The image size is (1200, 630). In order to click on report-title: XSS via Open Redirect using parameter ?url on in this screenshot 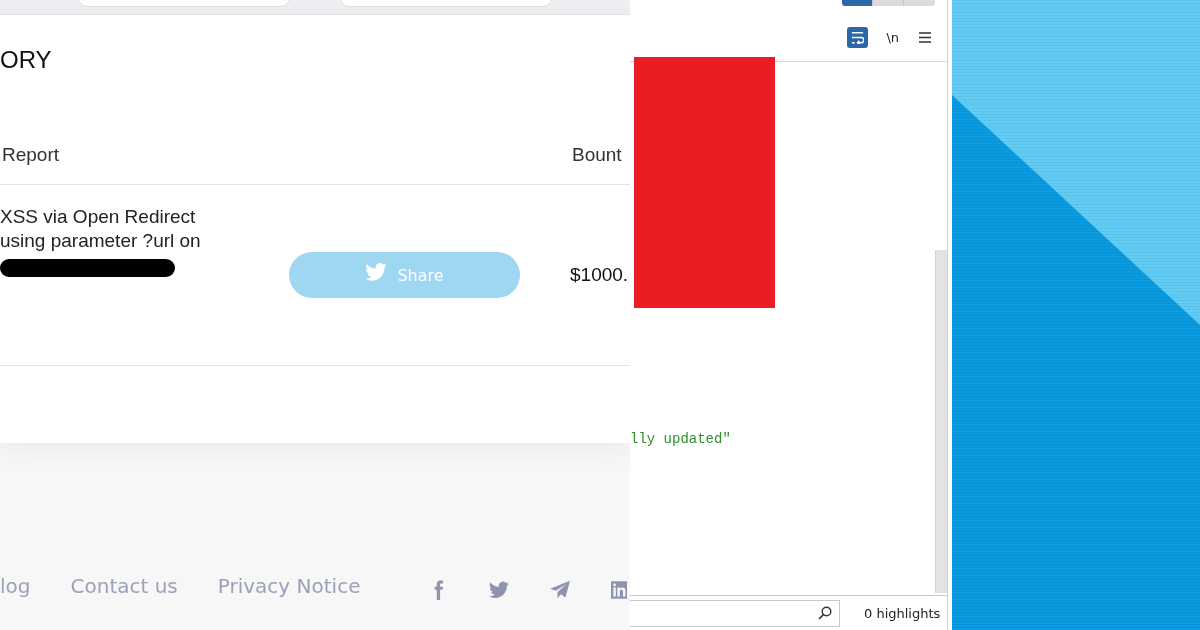, I will do `click(101, 229)`.